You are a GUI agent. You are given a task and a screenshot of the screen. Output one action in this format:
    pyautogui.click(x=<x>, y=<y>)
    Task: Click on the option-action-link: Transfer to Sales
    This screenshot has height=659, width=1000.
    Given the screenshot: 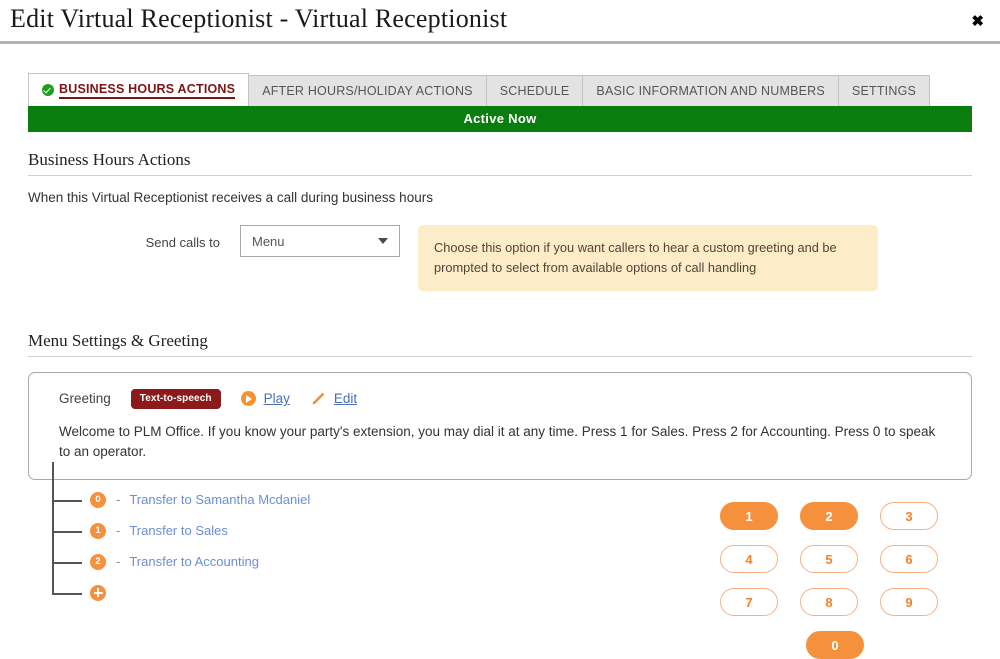 What is the action you would take?
    pyautogui.click(x=178, y=530)
    